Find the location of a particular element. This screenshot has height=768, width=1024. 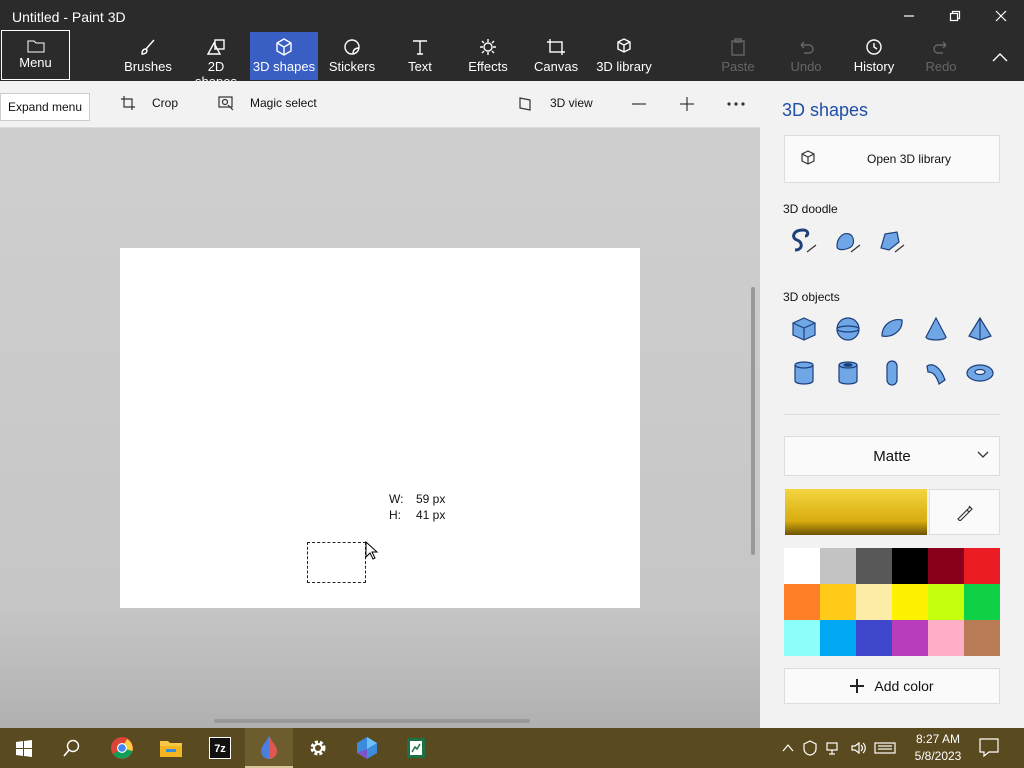

open-3d-library-label: Open 3D library is located at coordinates (909, 159).